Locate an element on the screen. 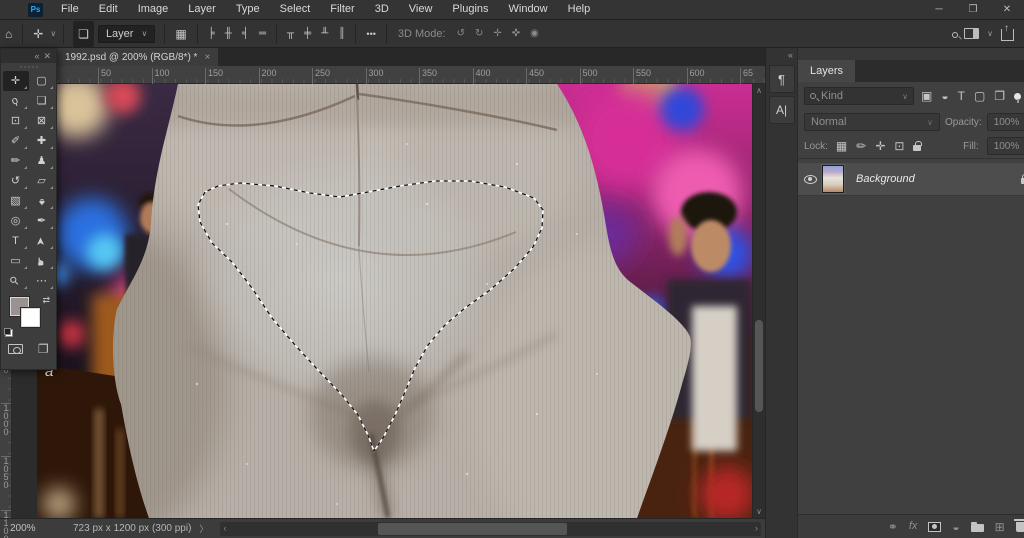  background-color-swatch is located at coordinates (30, 317).